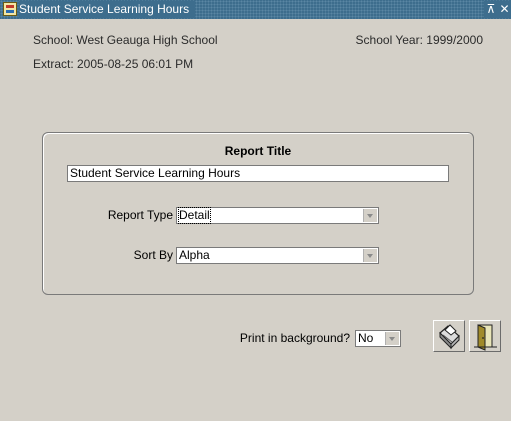 The image size is (511, 421). I want to click on sort-by-value: Alpha, so click(194, 255).